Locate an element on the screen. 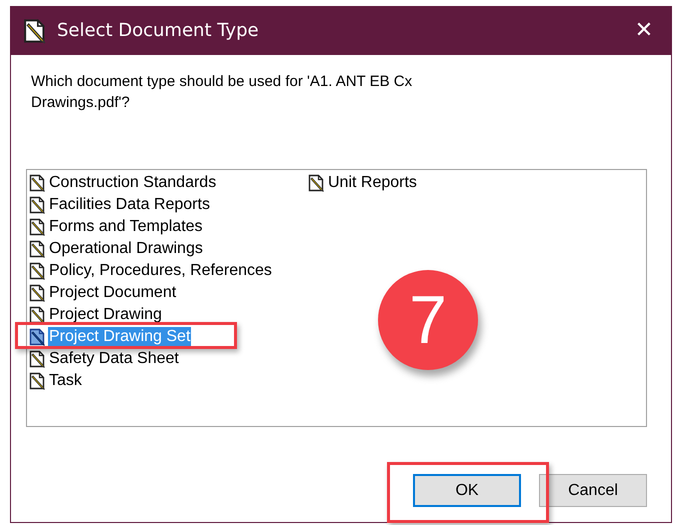 The height and width of the screenshot is (525, 678). ok-button: OK is located at coordinates (467, 490).